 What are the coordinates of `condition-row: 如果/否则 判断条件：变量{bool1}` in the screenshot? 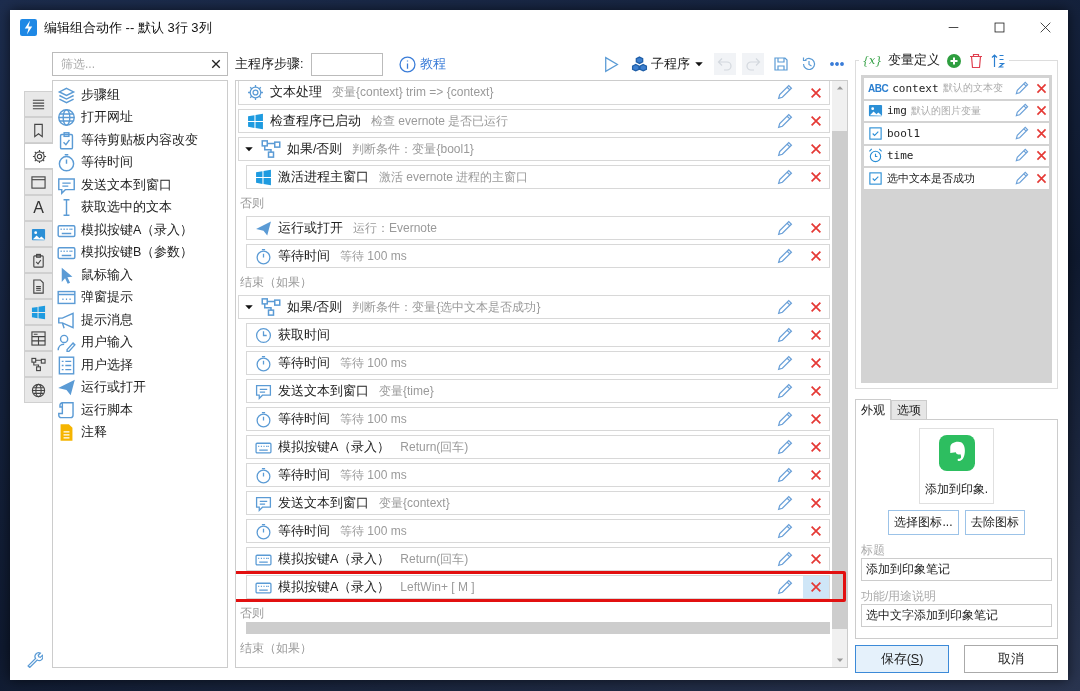 It's located at (534, 149).